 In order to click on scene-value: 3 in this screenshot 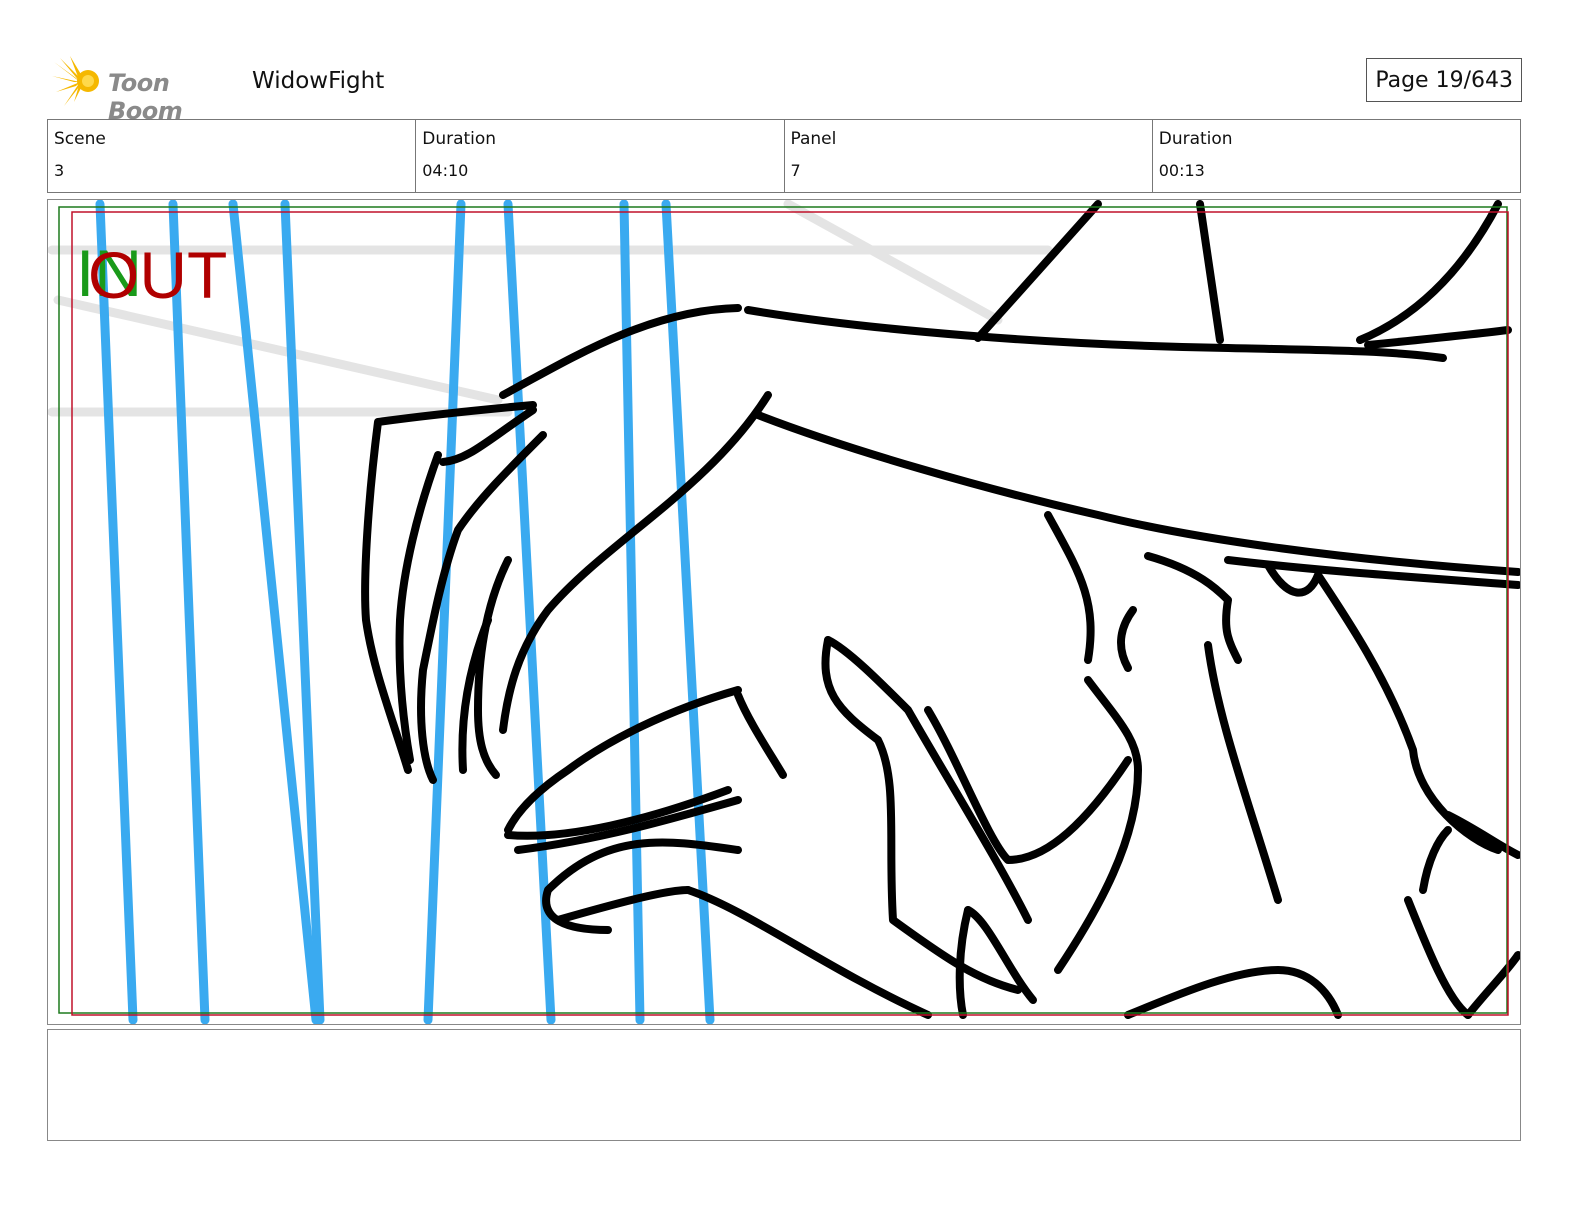, I will do `click(59, 170)`.